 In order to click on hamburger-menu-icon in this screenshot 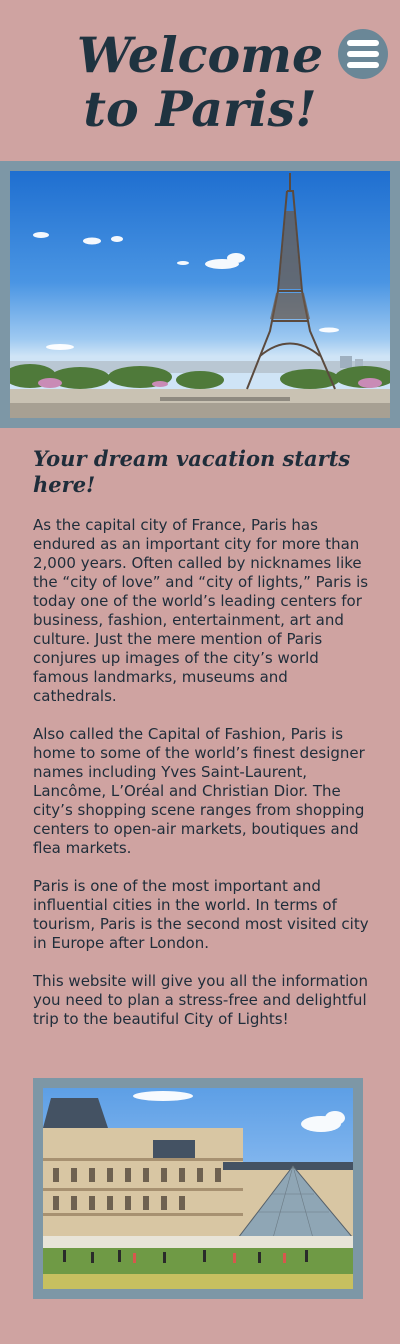, I will do `click(363, 54)`.